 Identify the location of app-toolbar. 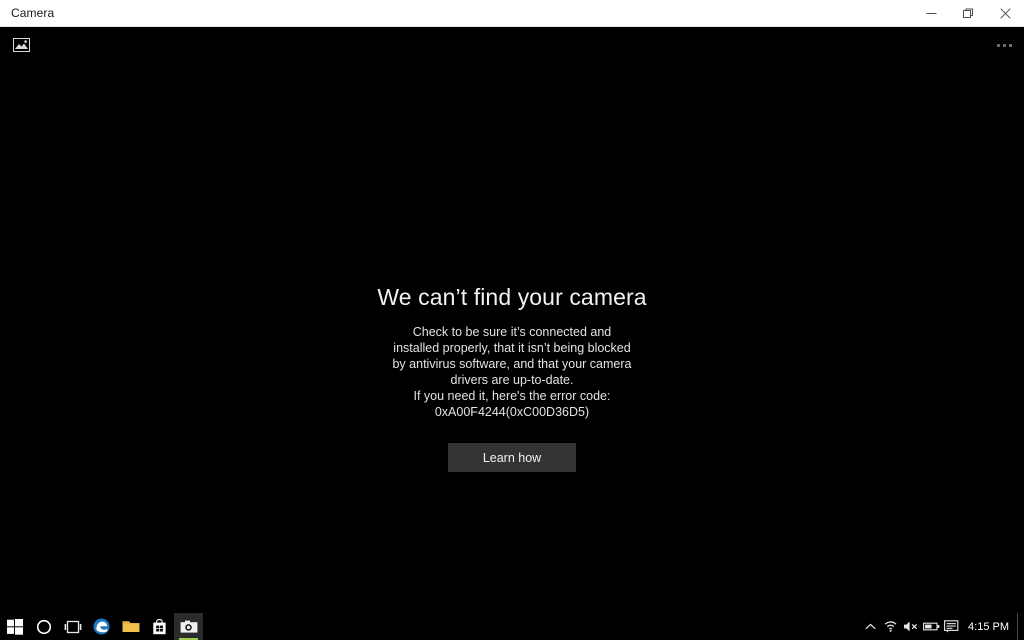
(512, 45).